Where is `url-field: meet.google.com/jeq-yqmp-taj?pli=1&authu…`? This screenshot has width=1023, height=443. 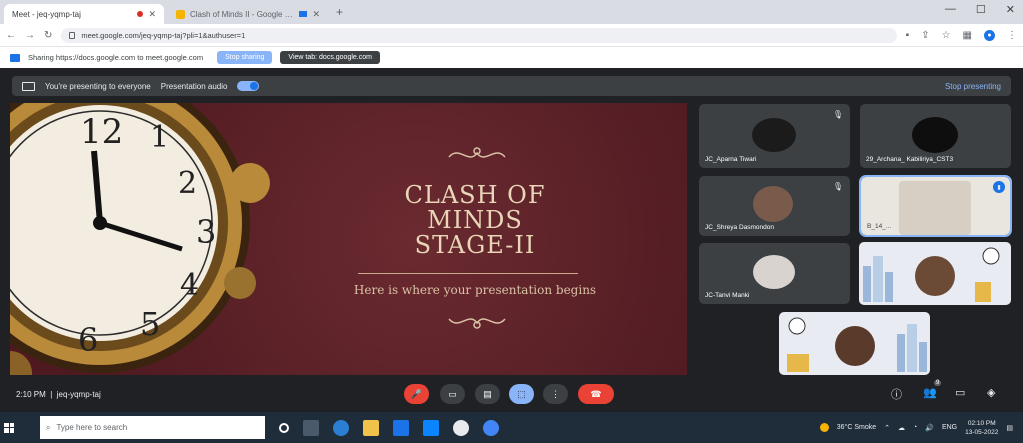
url-field: meet.google.com/jeq-yqmp-taj?pli=1&authu… is located at coordinates (479, 35).